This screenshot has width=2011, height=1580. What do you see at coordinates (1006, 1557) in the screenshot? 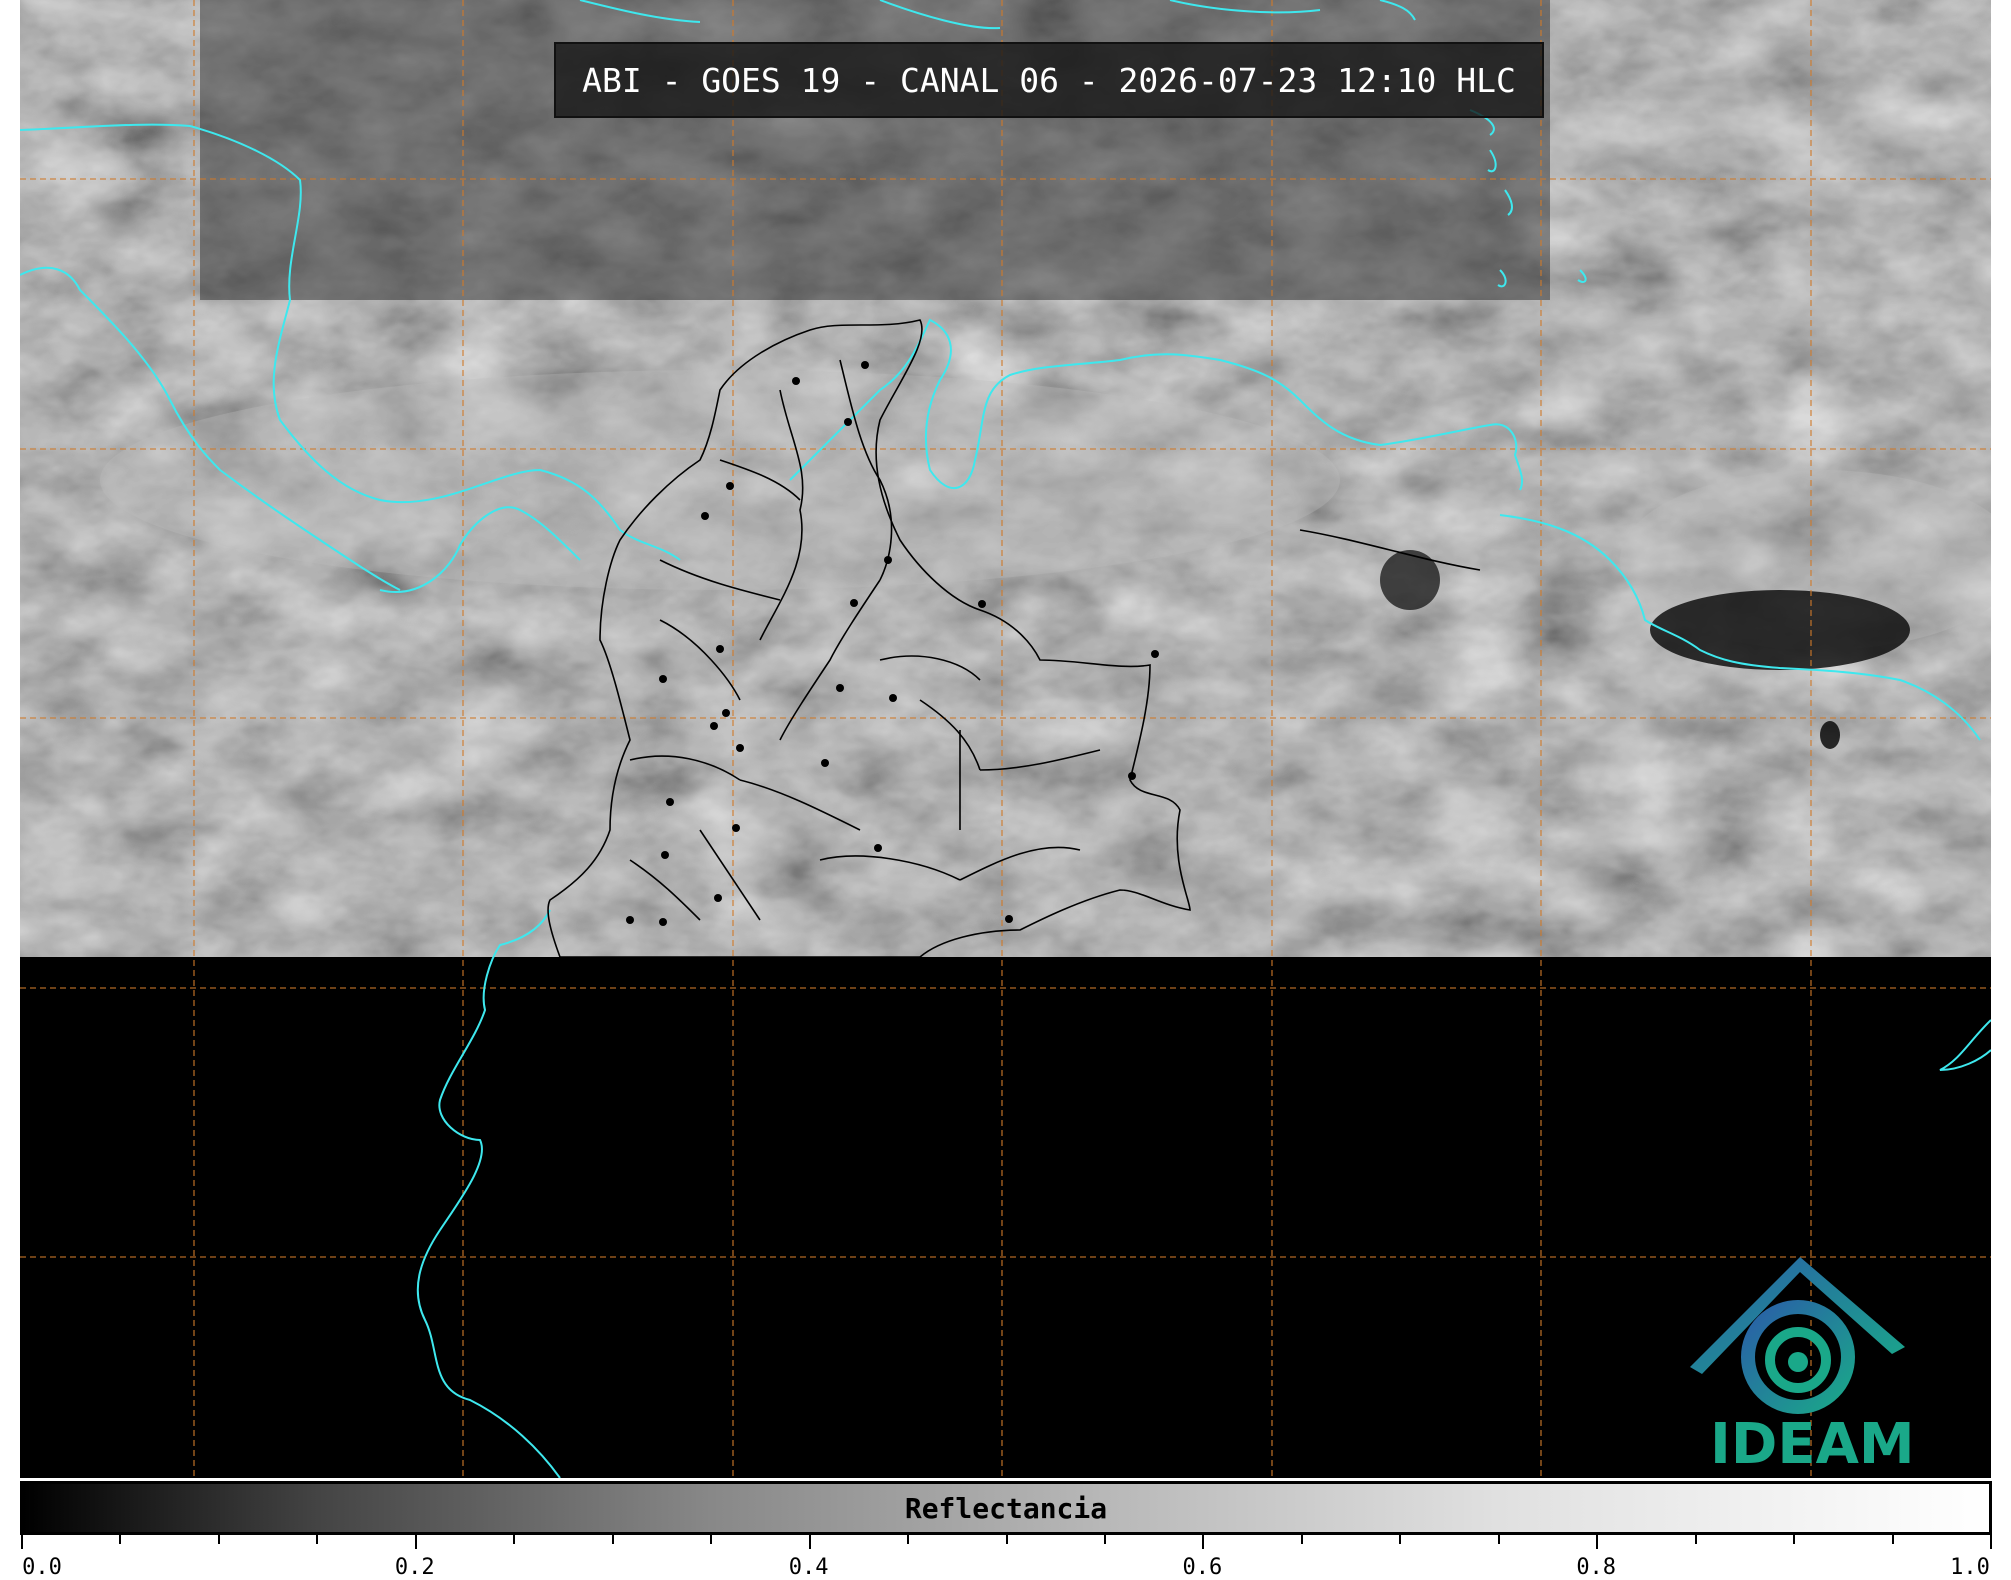
I see `colorbar-ticks: 0.0 0.2 0.4 0.6 0.8 1.0` at bounding box center [1006, 1557].